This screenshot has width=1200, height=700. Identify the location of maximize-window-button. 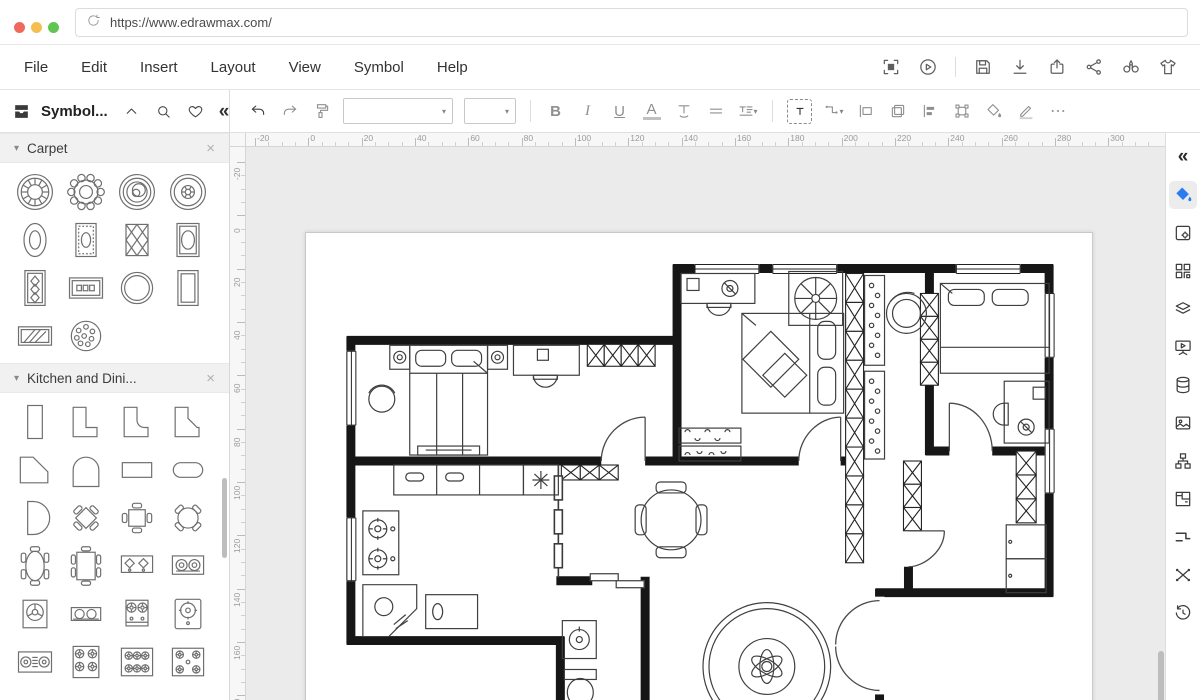
(53, 27).